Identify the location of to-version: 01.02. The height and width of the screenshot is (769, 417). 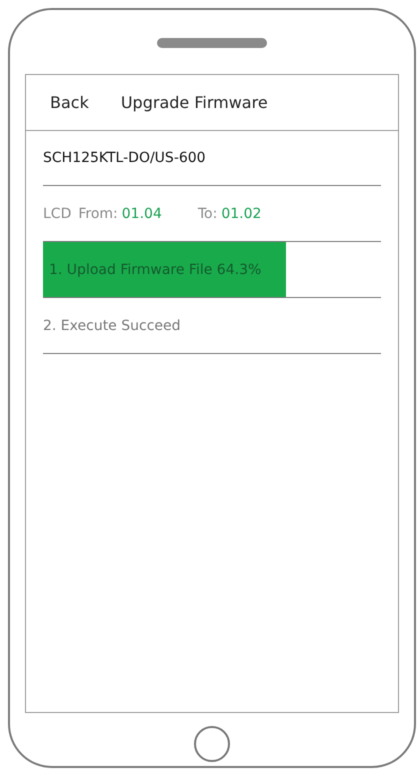
(241, 214).